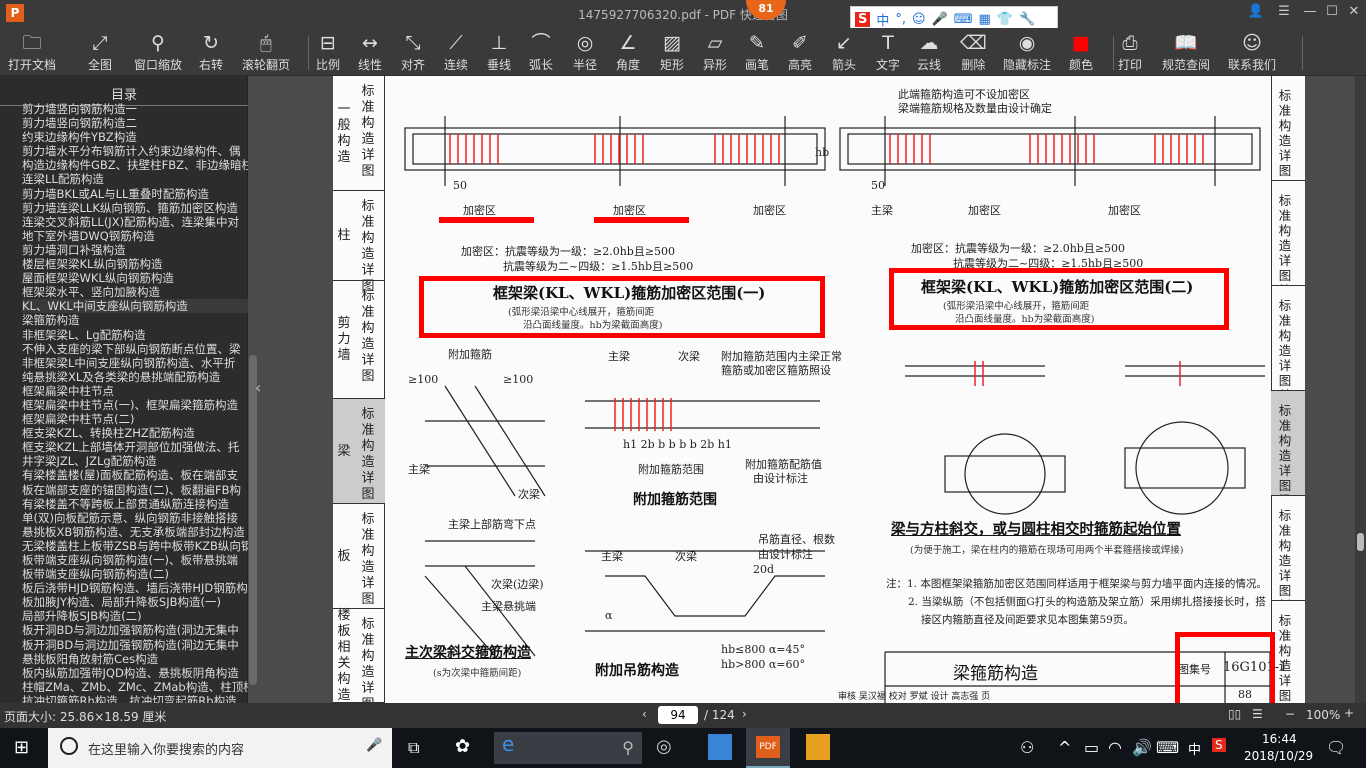  What do you see at coordinates (135, 278) in the screenshot?
I see `toc-item: 屋面框架梁WKL纵向钢筋构造` at bounding box center [135, 278].